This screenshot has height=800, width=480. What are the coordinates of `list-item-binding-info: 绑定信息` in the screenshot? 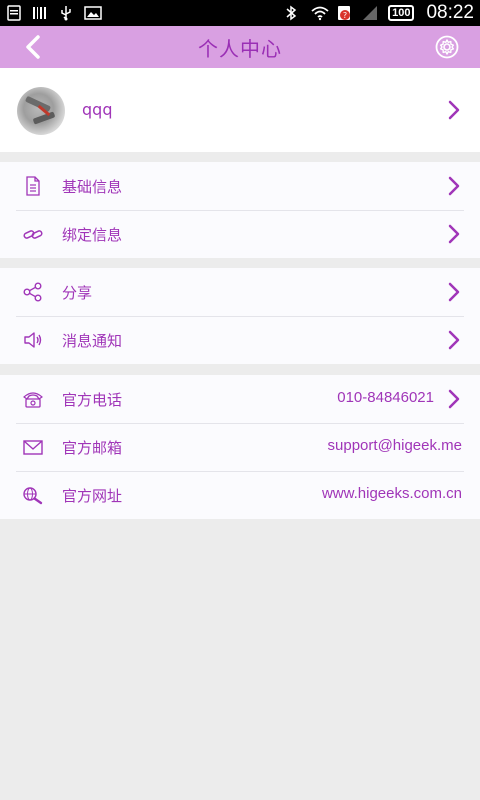 It's located at (240, 234).